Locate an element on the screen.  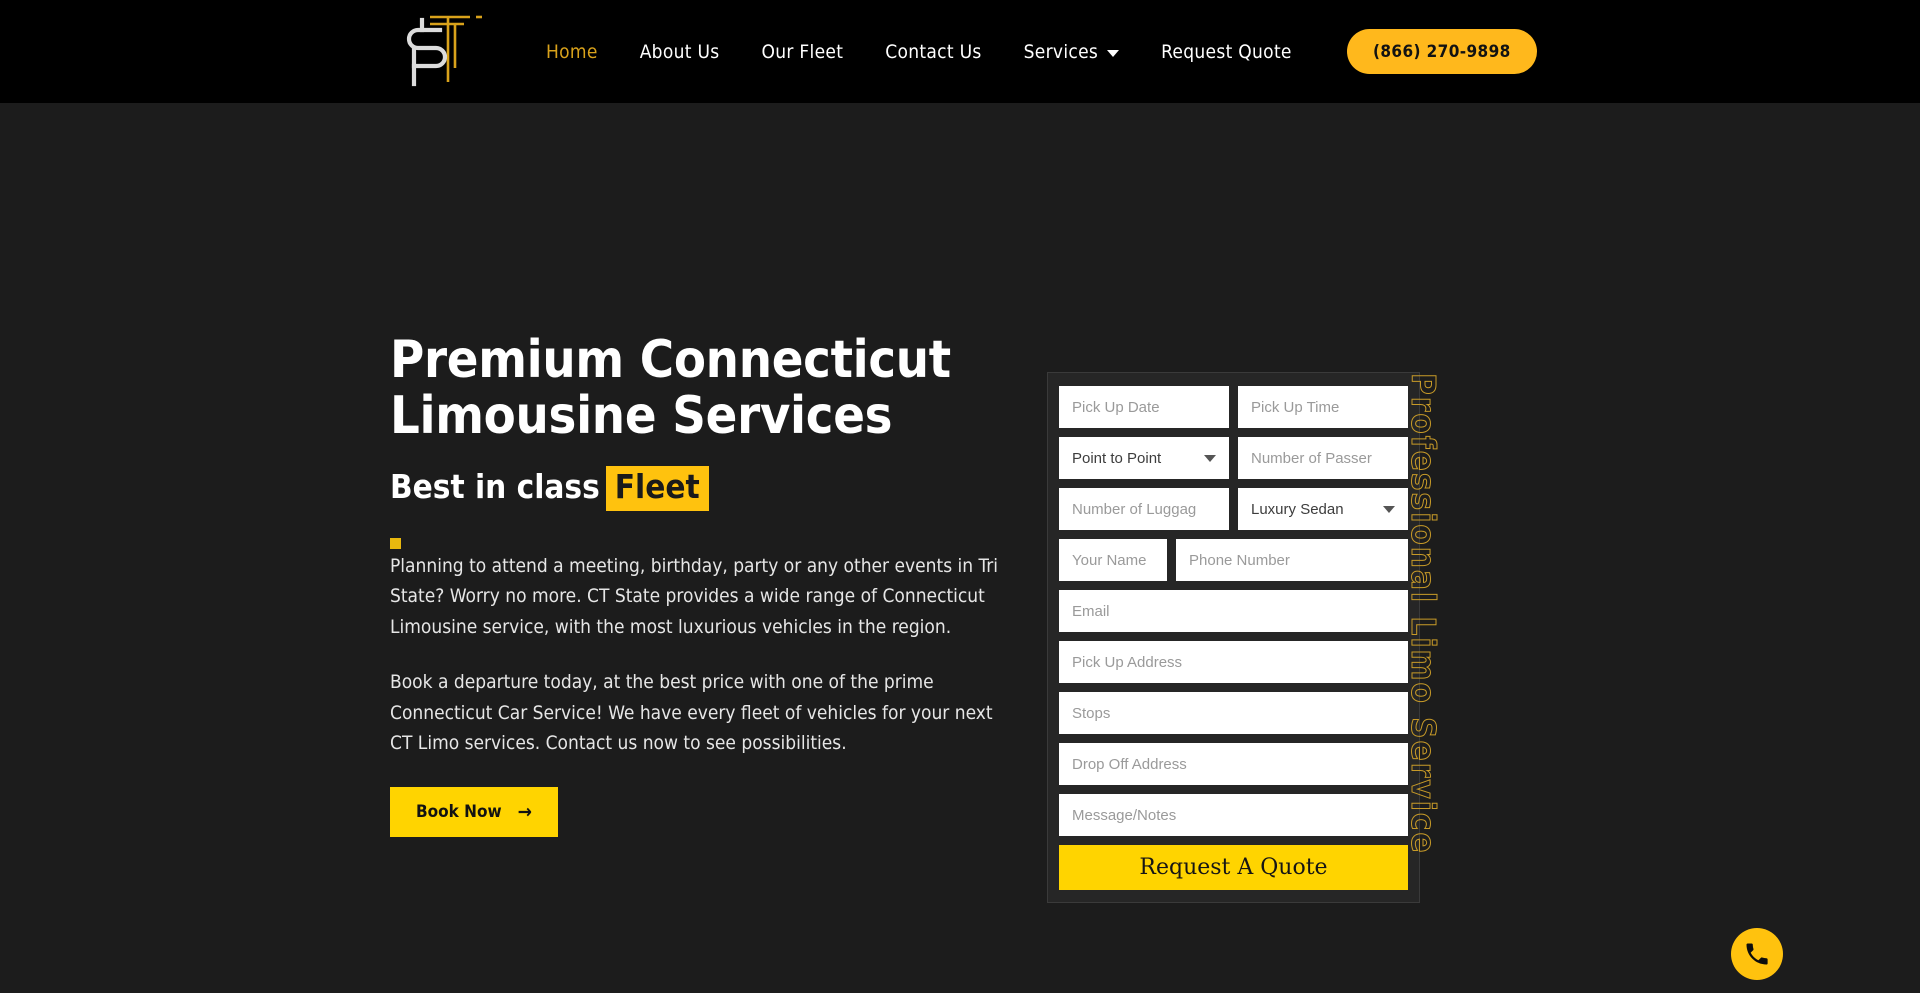
phone-icon is located at coordinates (1757, 954).